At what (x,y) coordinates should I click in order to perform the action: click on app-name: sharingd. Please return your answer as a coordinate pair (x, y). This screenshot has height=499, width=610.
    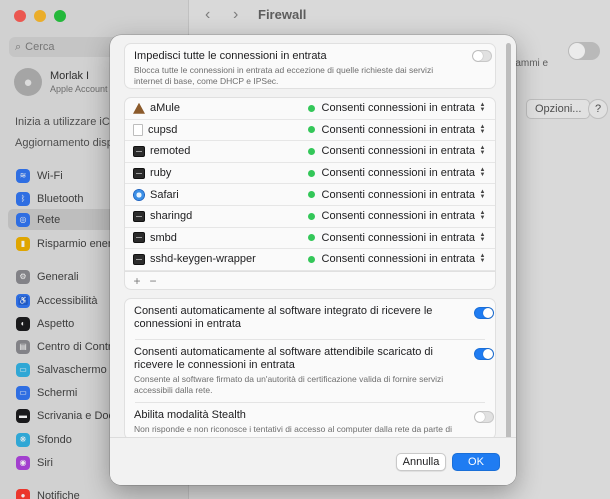
    Looking at the image, I should click on (171, 216).